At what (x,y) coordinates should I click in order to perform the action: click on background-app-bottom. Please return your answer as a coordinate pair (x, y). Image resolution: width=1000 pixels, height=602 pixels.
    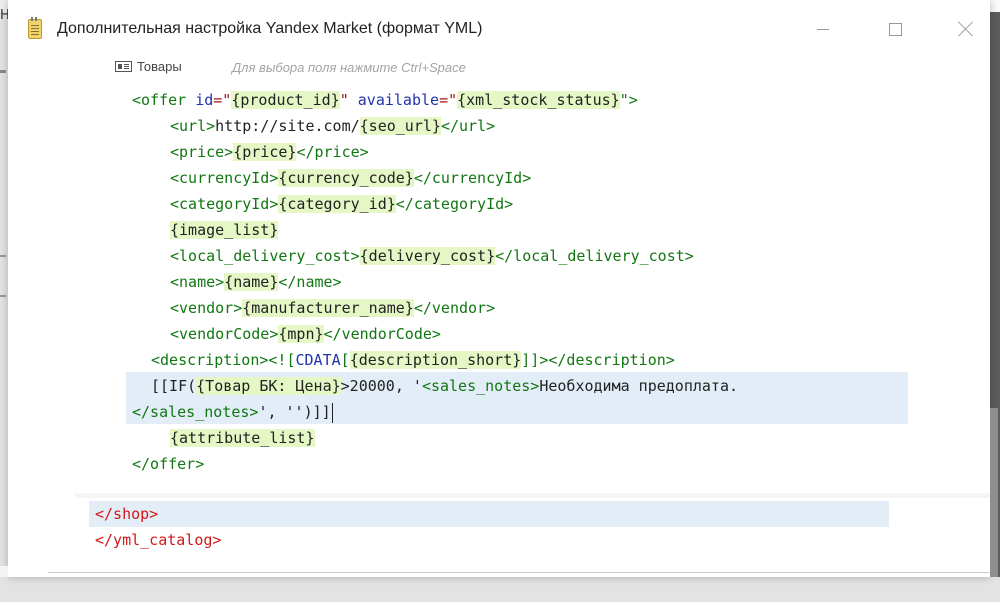
    Looking at the image, I should click on (4, 571).